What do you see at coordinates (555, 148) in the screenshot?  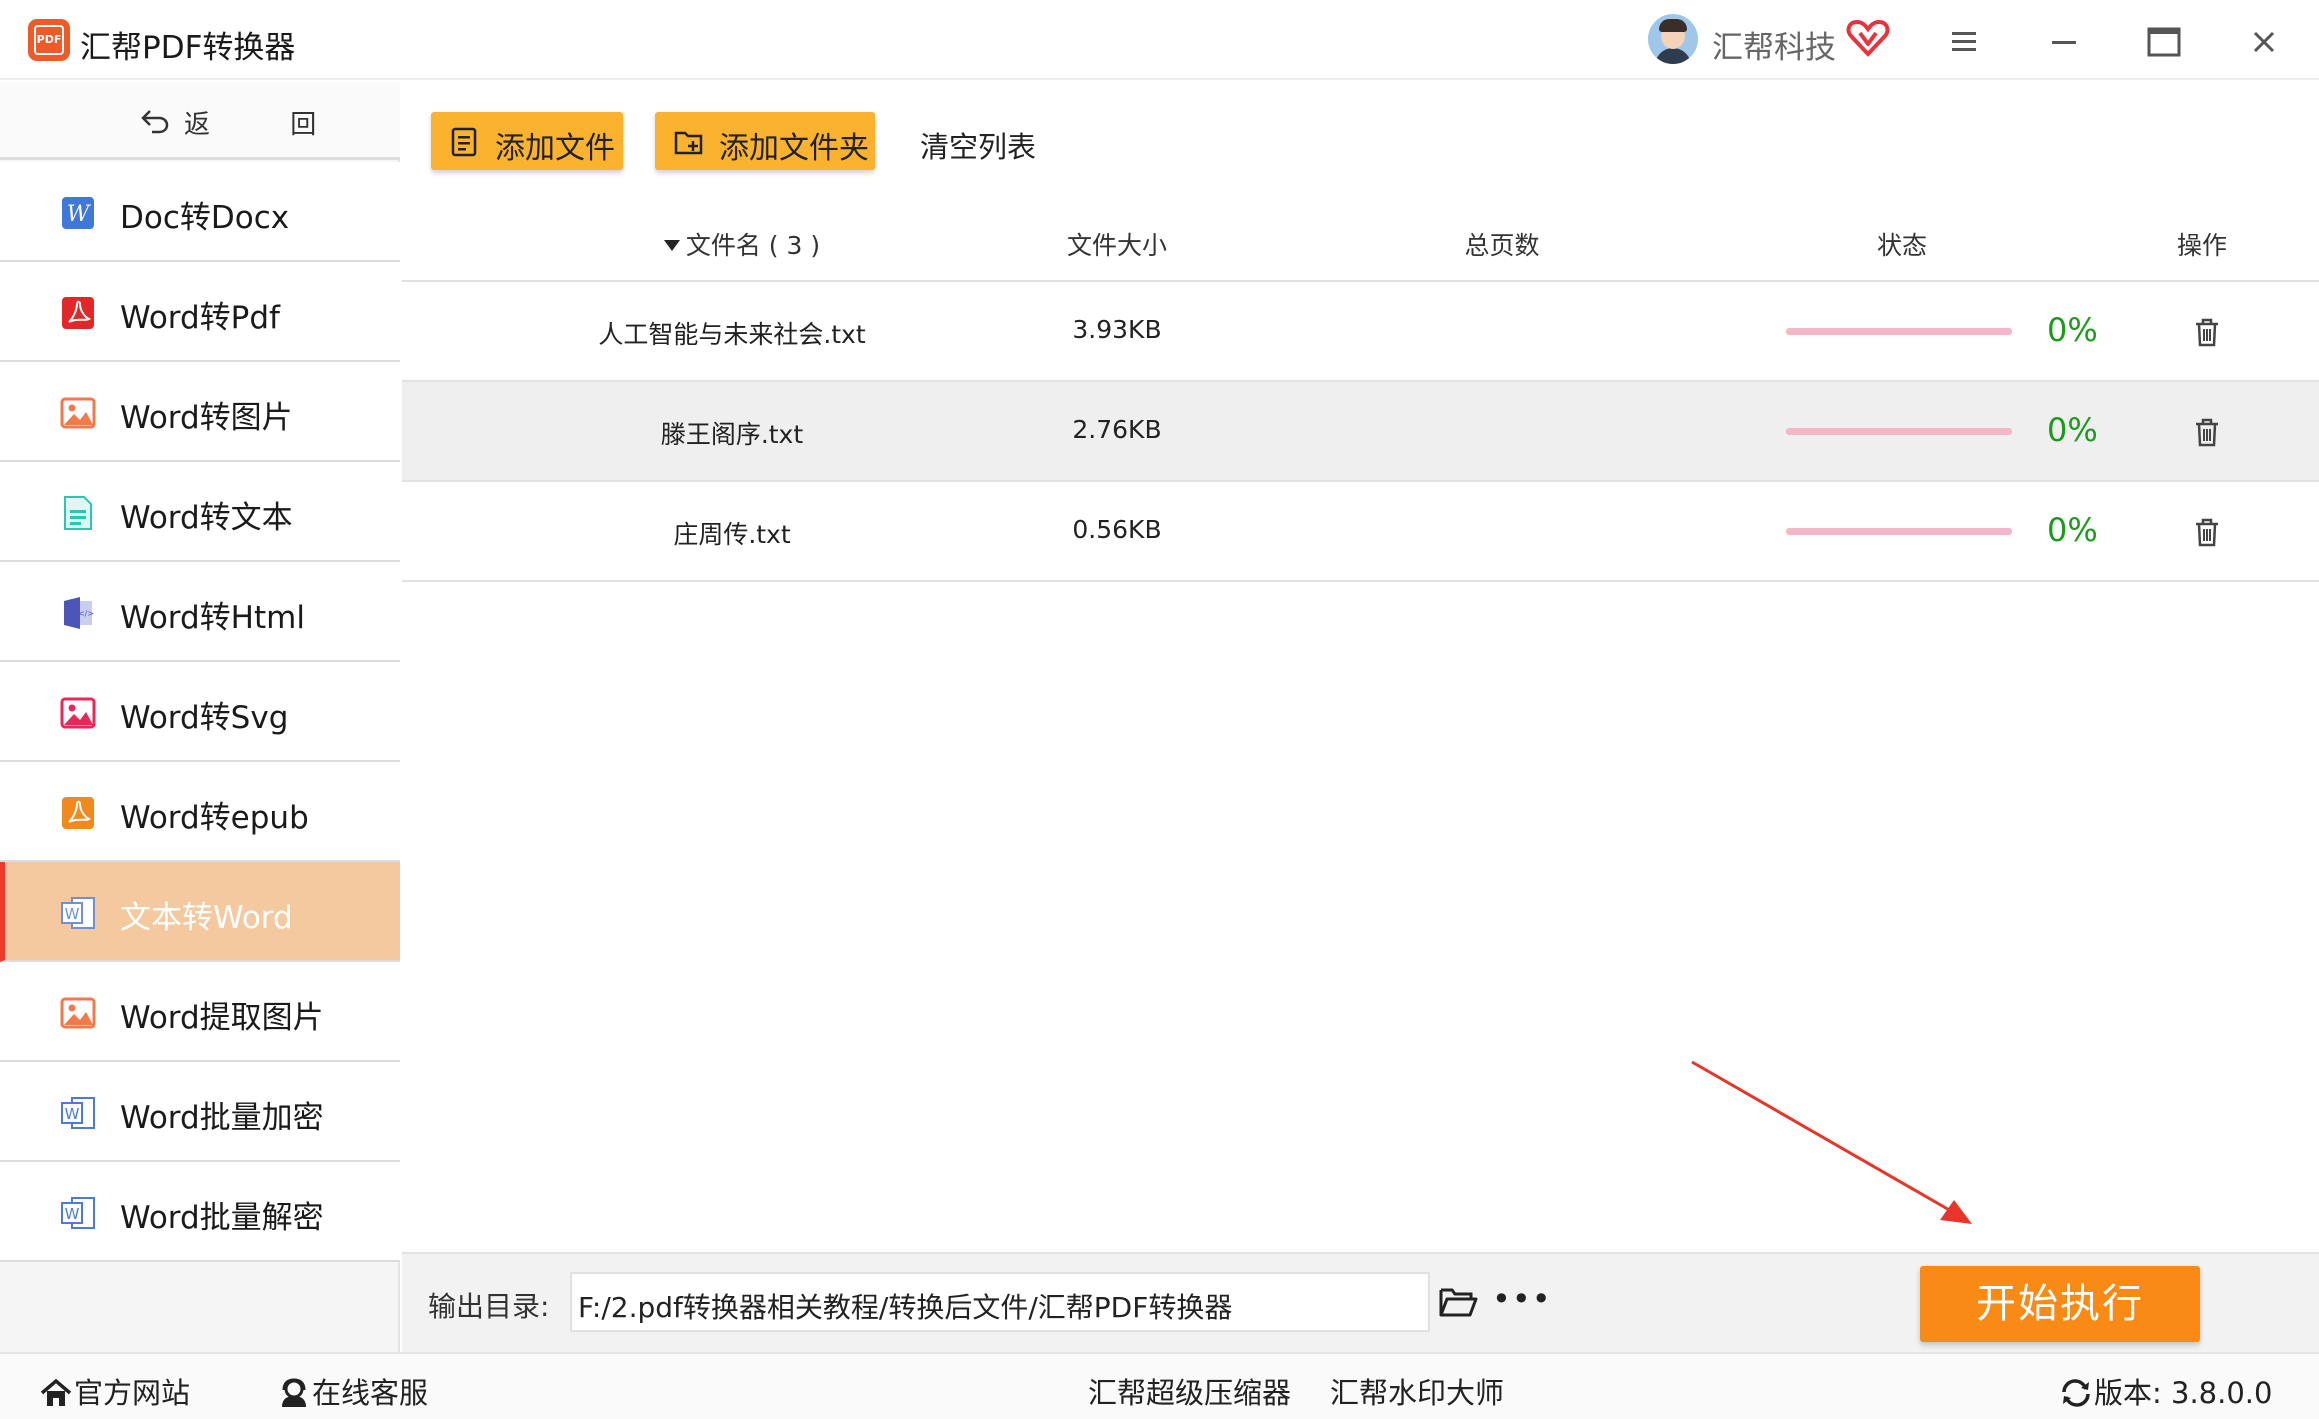 I see `add-file-label: 添加文件` at bounding box center [555, 148].